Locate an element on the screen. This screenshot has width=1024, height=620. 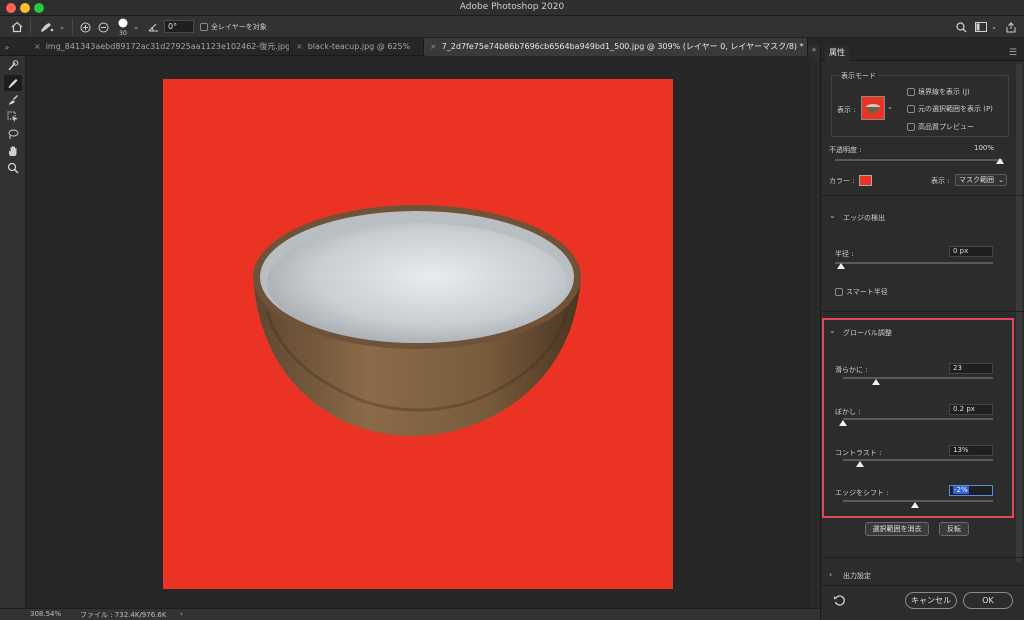
smooth-slider-track is located at coordinates (918, 378).